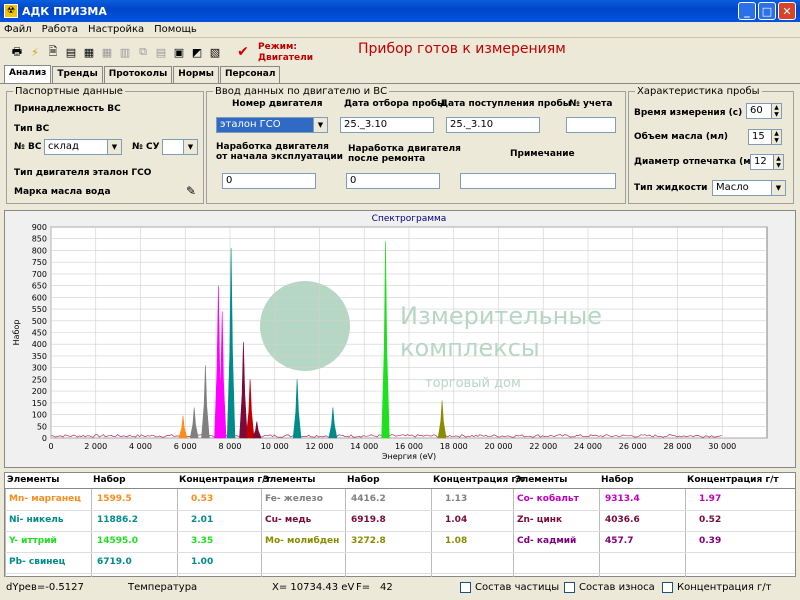  I want to click on maximize-button: □, so click(767, 11).